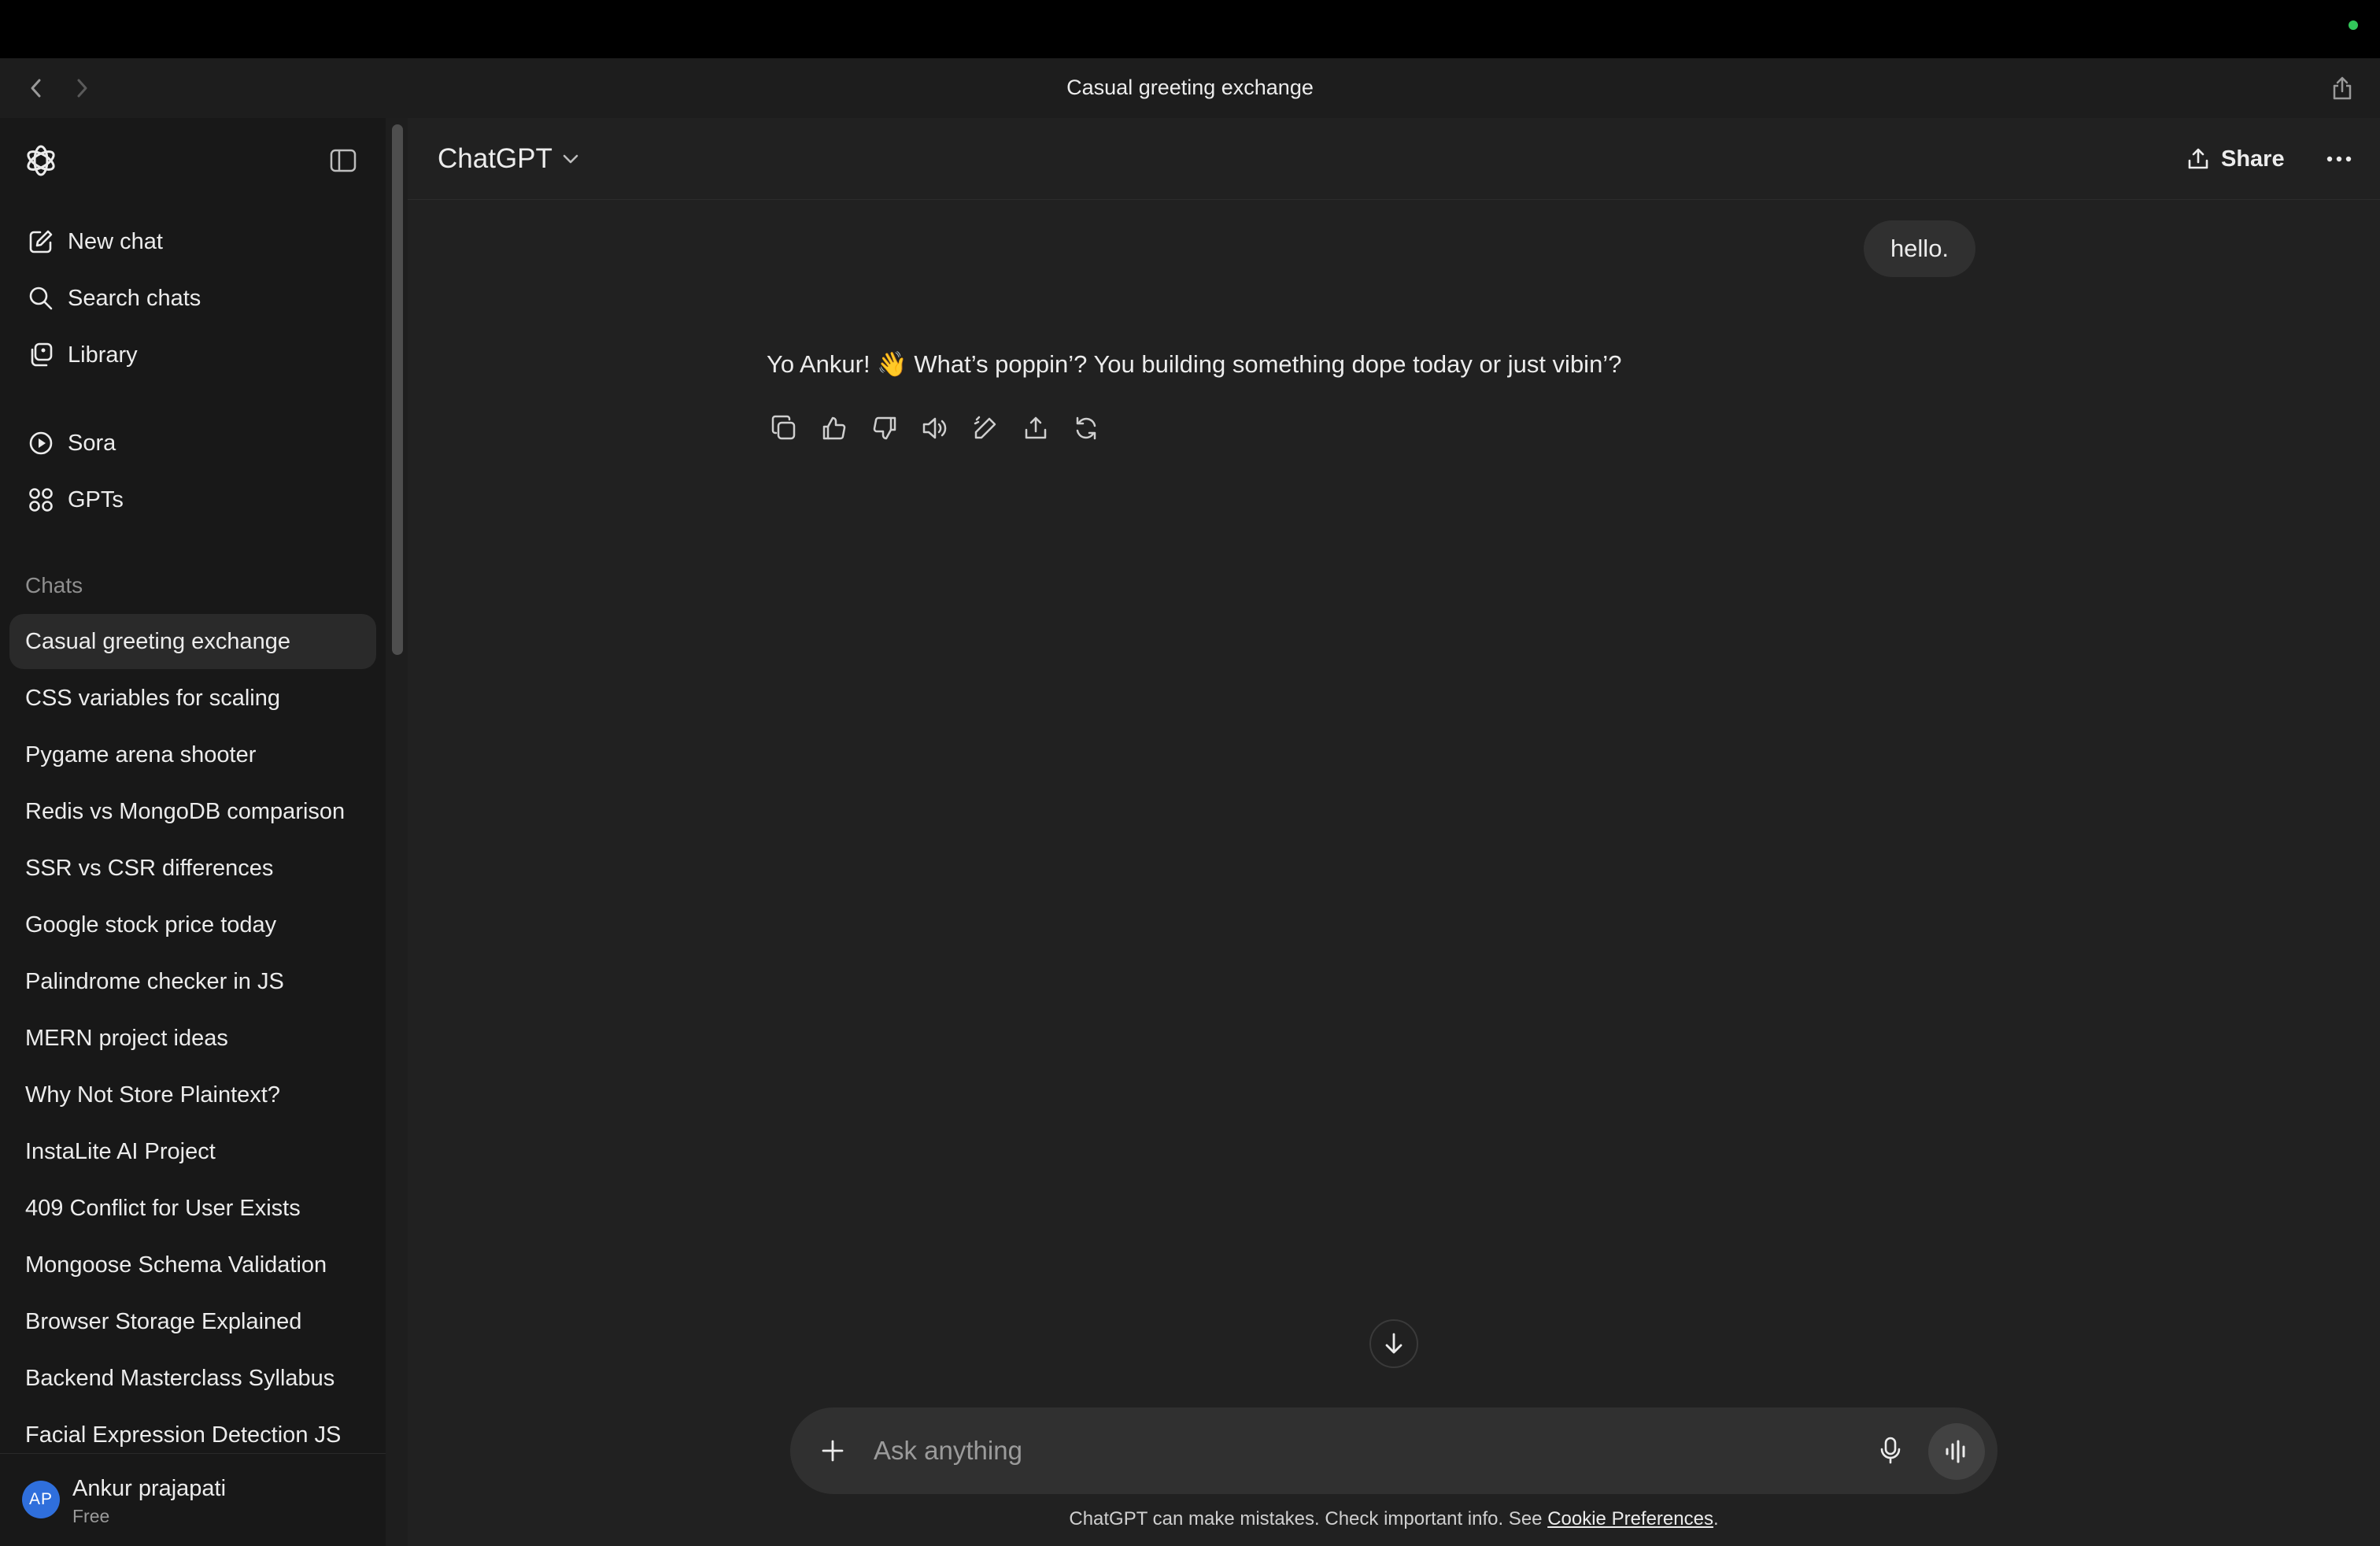 Image resolution: width=2380 pixels, height=1546 pixels. I want to click on copy-button, so click(784, 429).